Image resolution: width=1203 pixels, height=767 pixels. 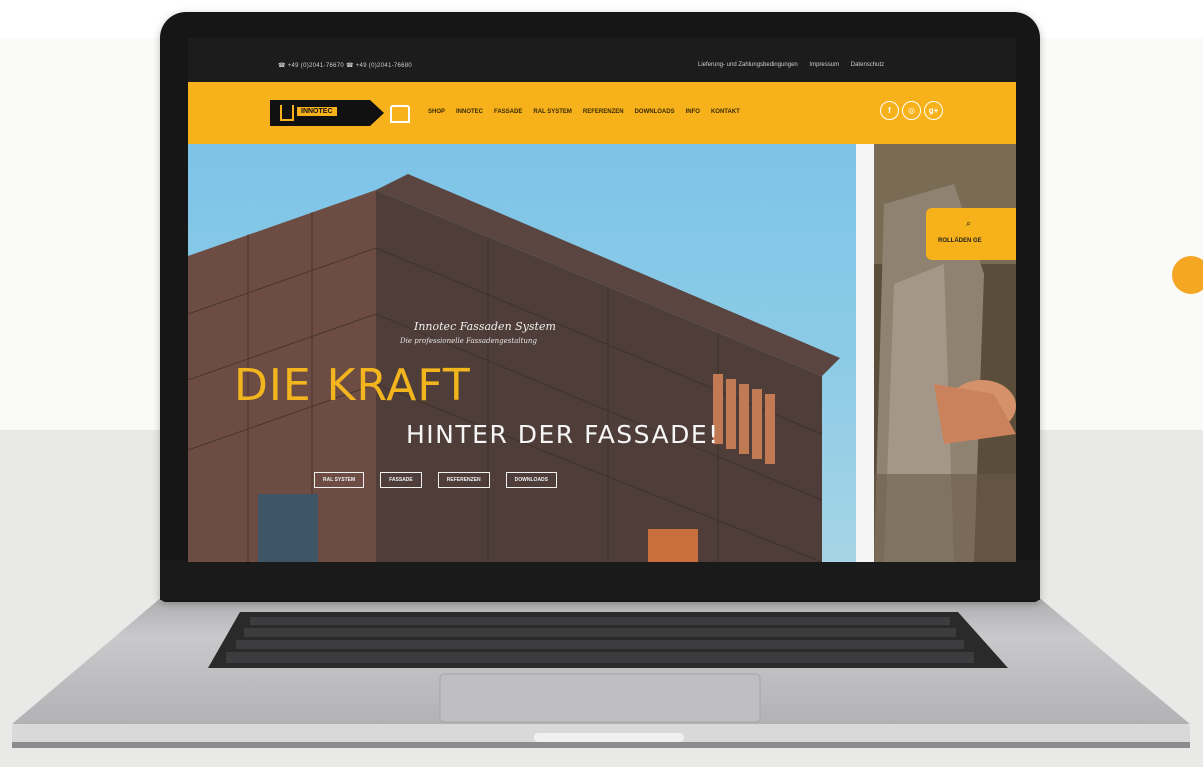 I want to click on social-icons: f ◎ g+, so click(x=911, y=110).